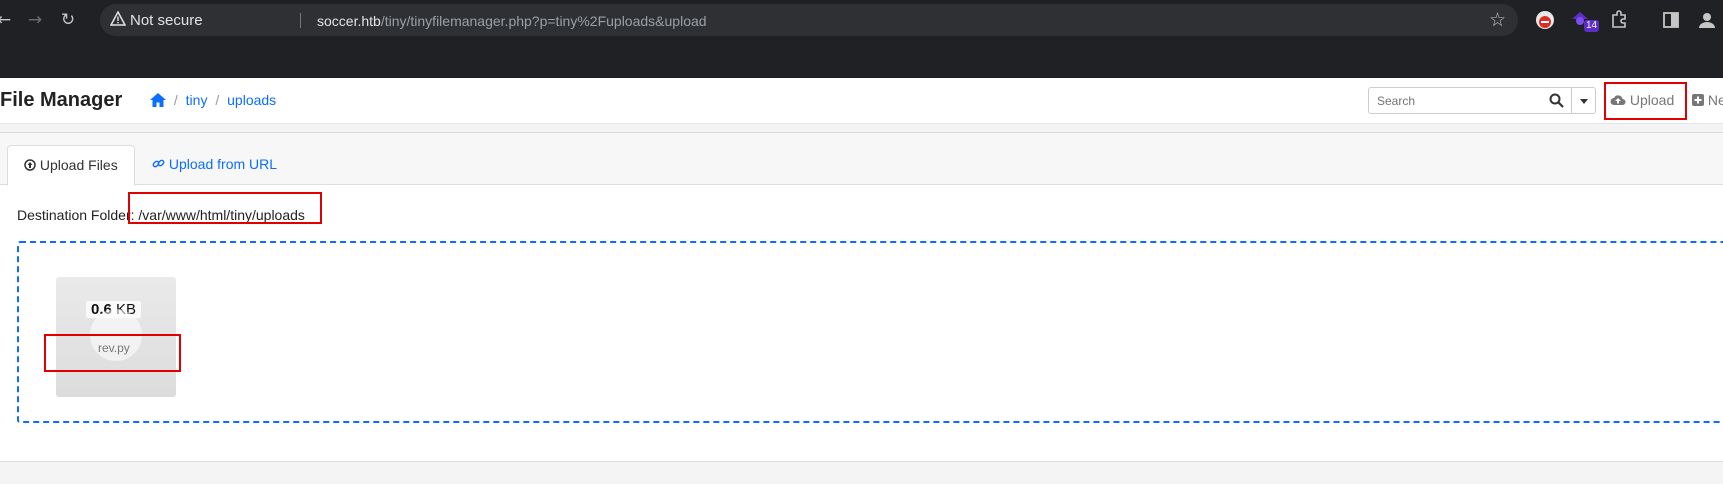  Describe the element at coordinates (300, 20) in the screenshot. I see `divider` at that location.